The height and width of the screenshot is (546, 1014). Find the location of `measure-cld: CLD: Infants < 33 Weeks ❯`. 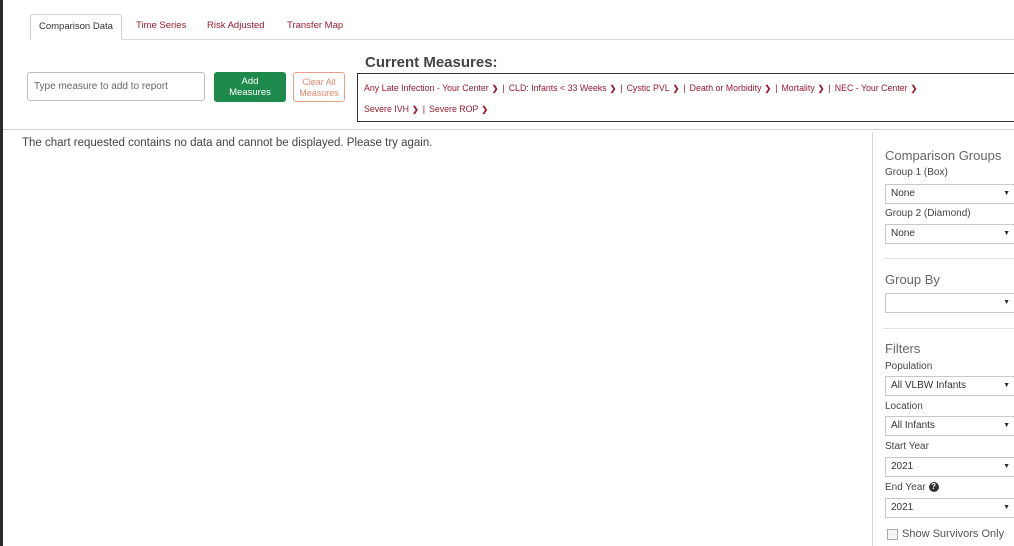

measure-cld: CLD: Infants < 33 Weeks ❯ is located at coordinates (563, 88).